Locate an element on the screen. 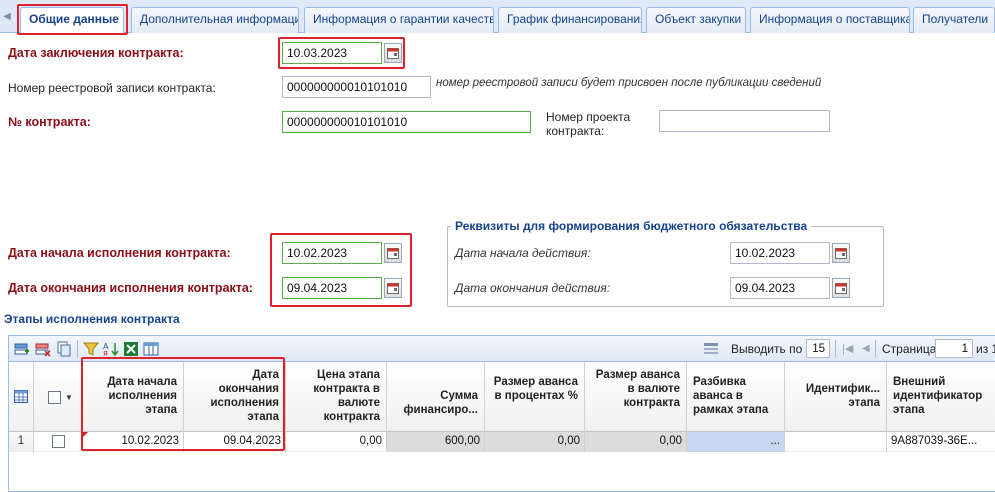 The height and width of the screenshot is (492, 995). row-number: 1 is located at coordinates (21, 442).